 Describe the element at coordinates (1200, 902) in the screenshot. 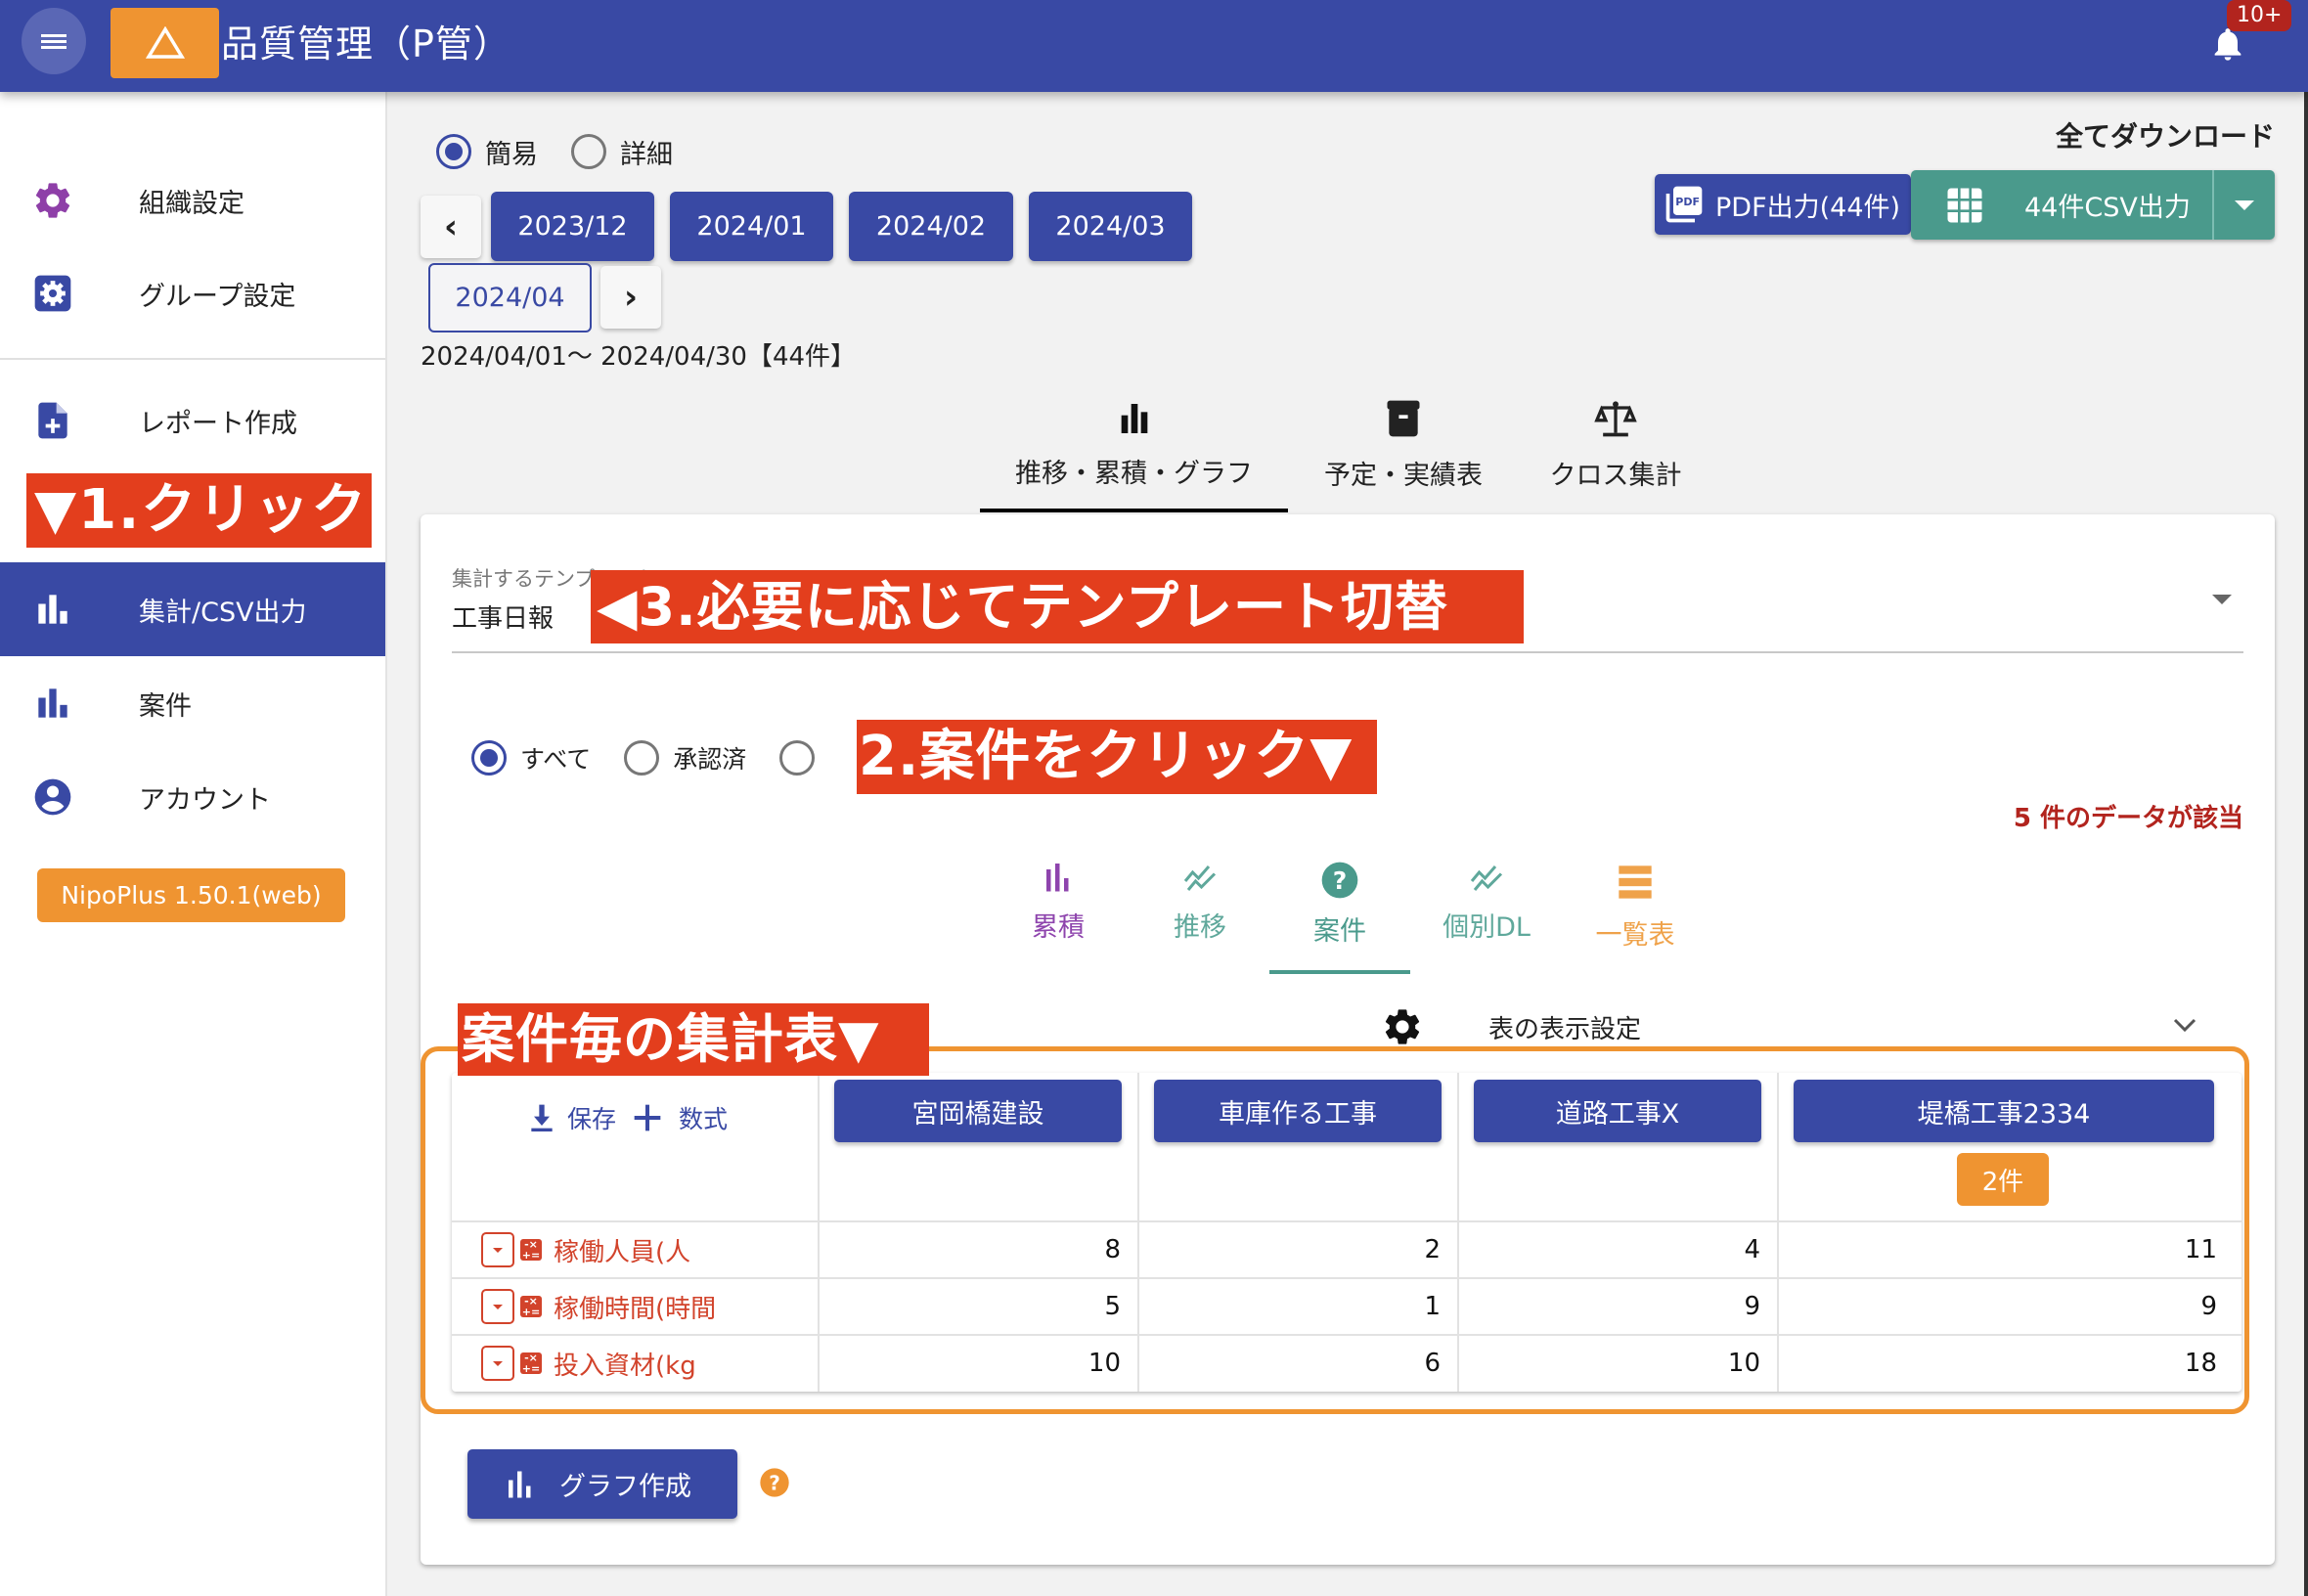

I see `subtab-trend: 推移` at that location.